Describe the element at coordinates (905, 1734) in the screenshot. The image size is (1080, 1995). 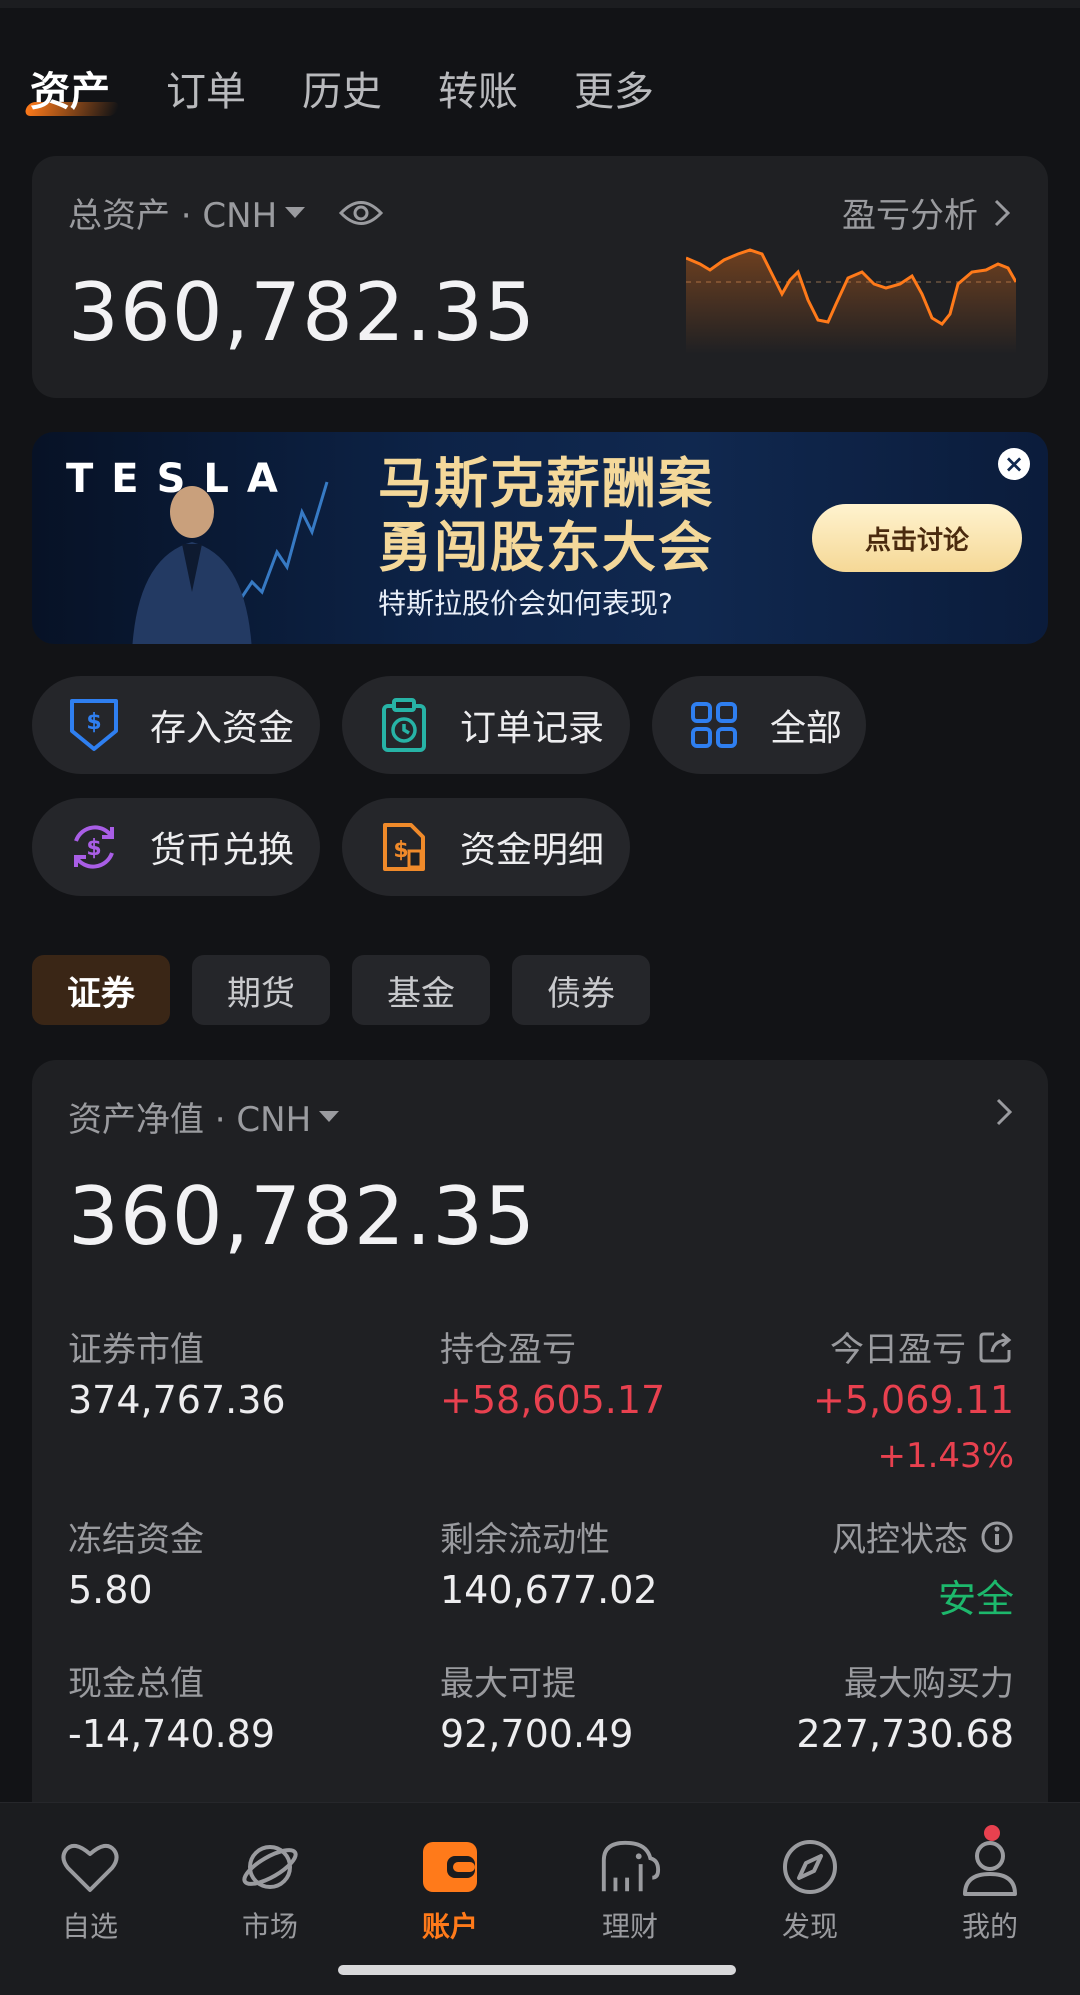
I see `max-buying-power-value: 227,730.68` at that location.